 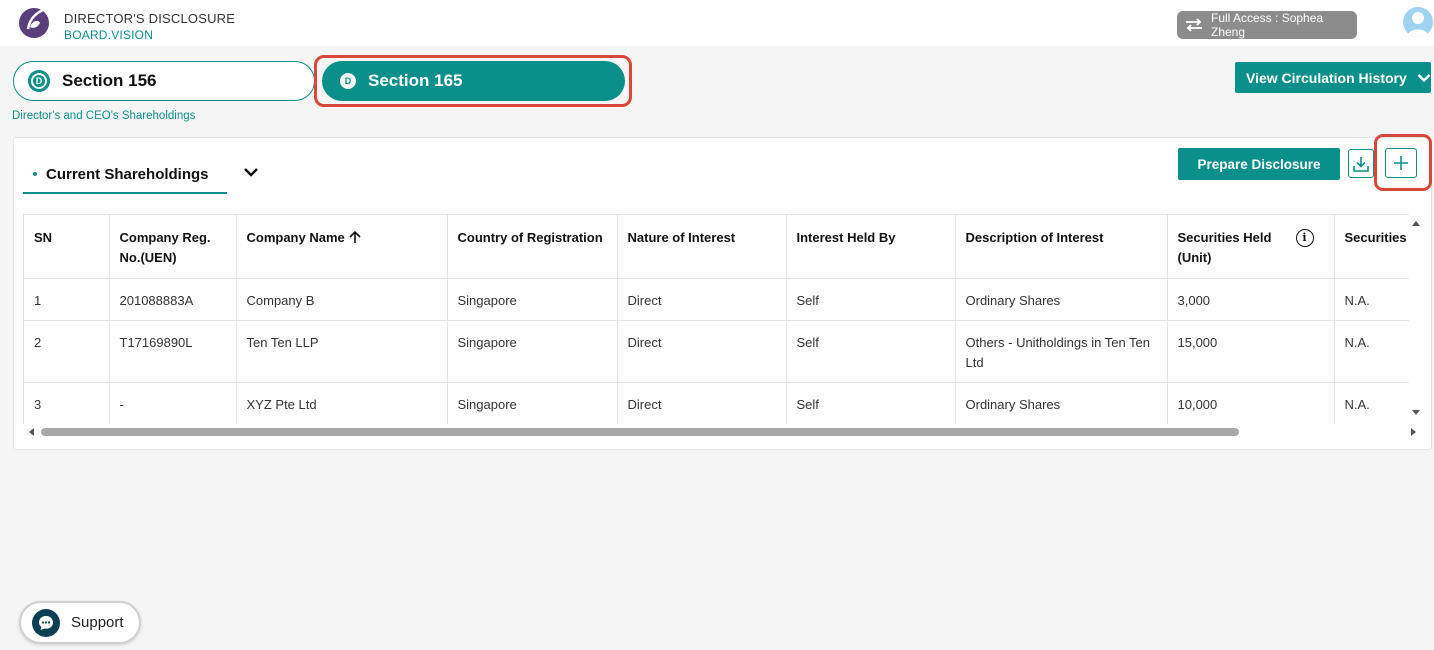 I want to click on subtab-label: Current Shareholdings, so click(x=127, y=174).